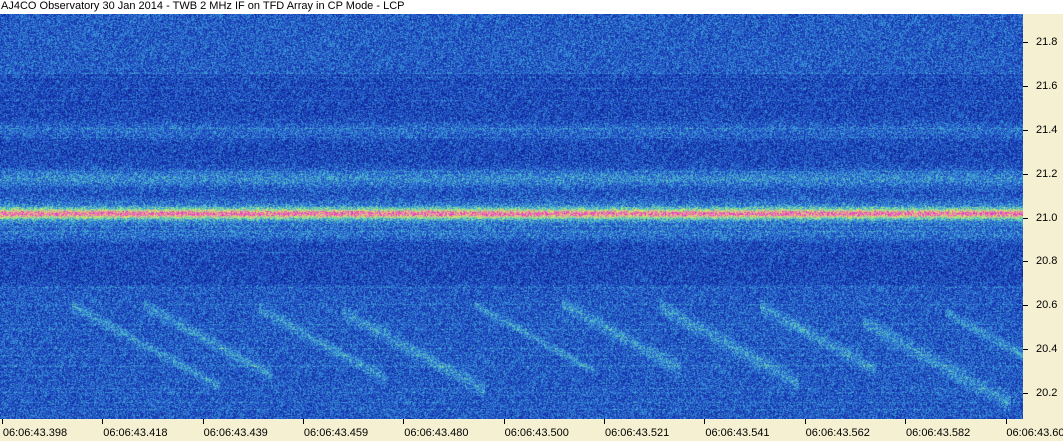 This screenshot has width=1063, height=441. I want to click on y-axis-panel: 21.8 21.6 21.4 21.2 21.0 20.8 20.6 20.4 20.2, so click(1043, 216).